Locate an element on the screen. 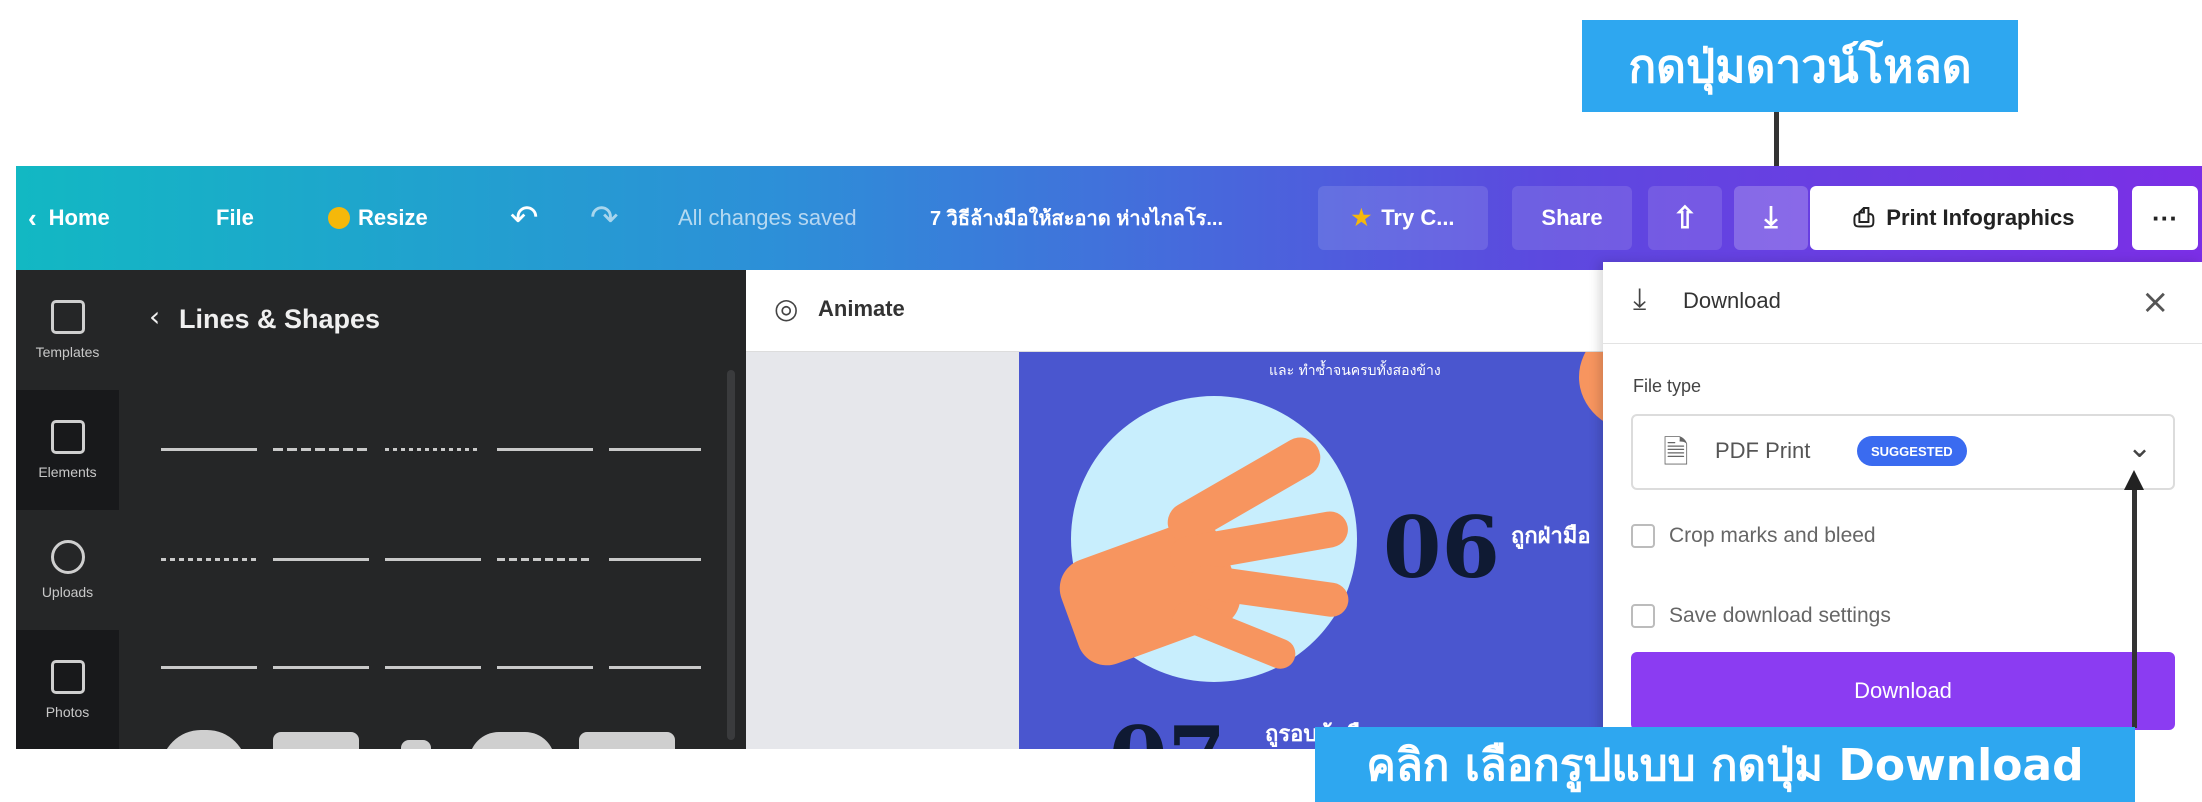  step-number-06: 06 is located at coordinates (1441, 547).